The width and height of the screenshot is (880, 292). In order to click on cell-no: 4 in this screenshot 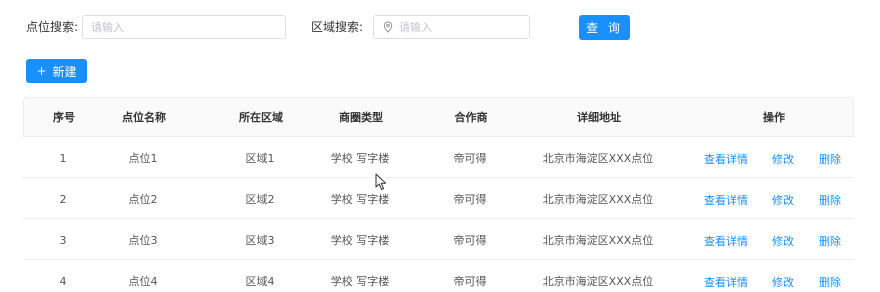, I will do `click(63, 281)`.